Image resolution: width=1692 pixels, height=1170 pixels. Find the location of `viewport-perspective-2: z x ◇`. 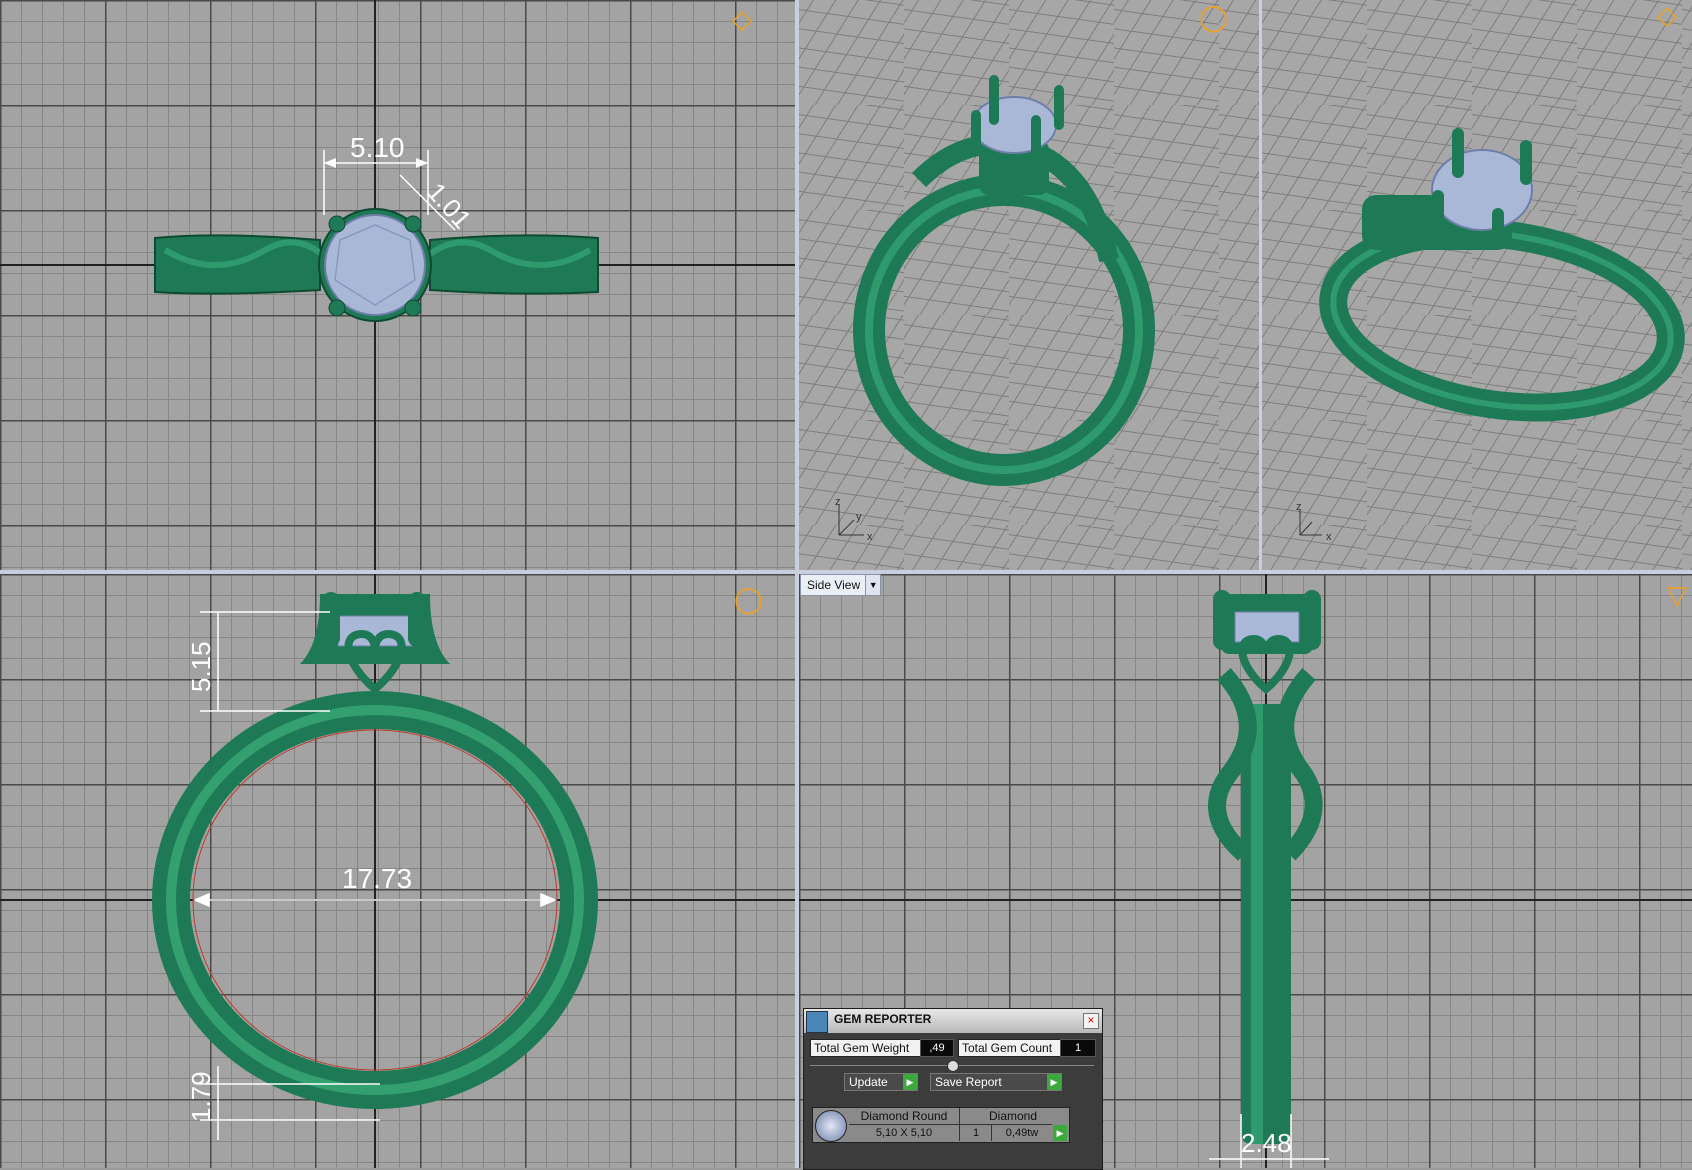

viewport-perspective-2: z x ◇ is located at coordinates (1477, 285).